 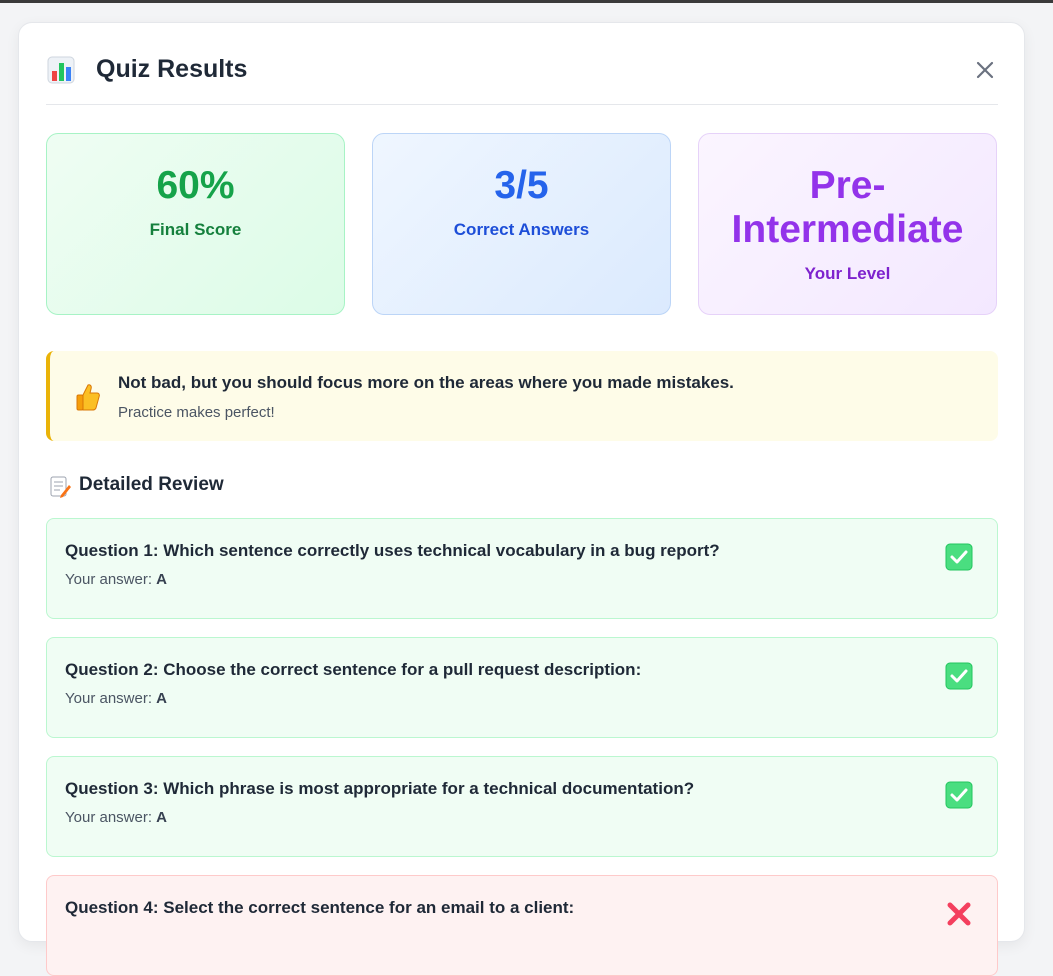 What do you see at coordinates (521, 229) in the screenshot?
I see `correct-answers-label: Correct Answers` at bounding box center [521, 229].